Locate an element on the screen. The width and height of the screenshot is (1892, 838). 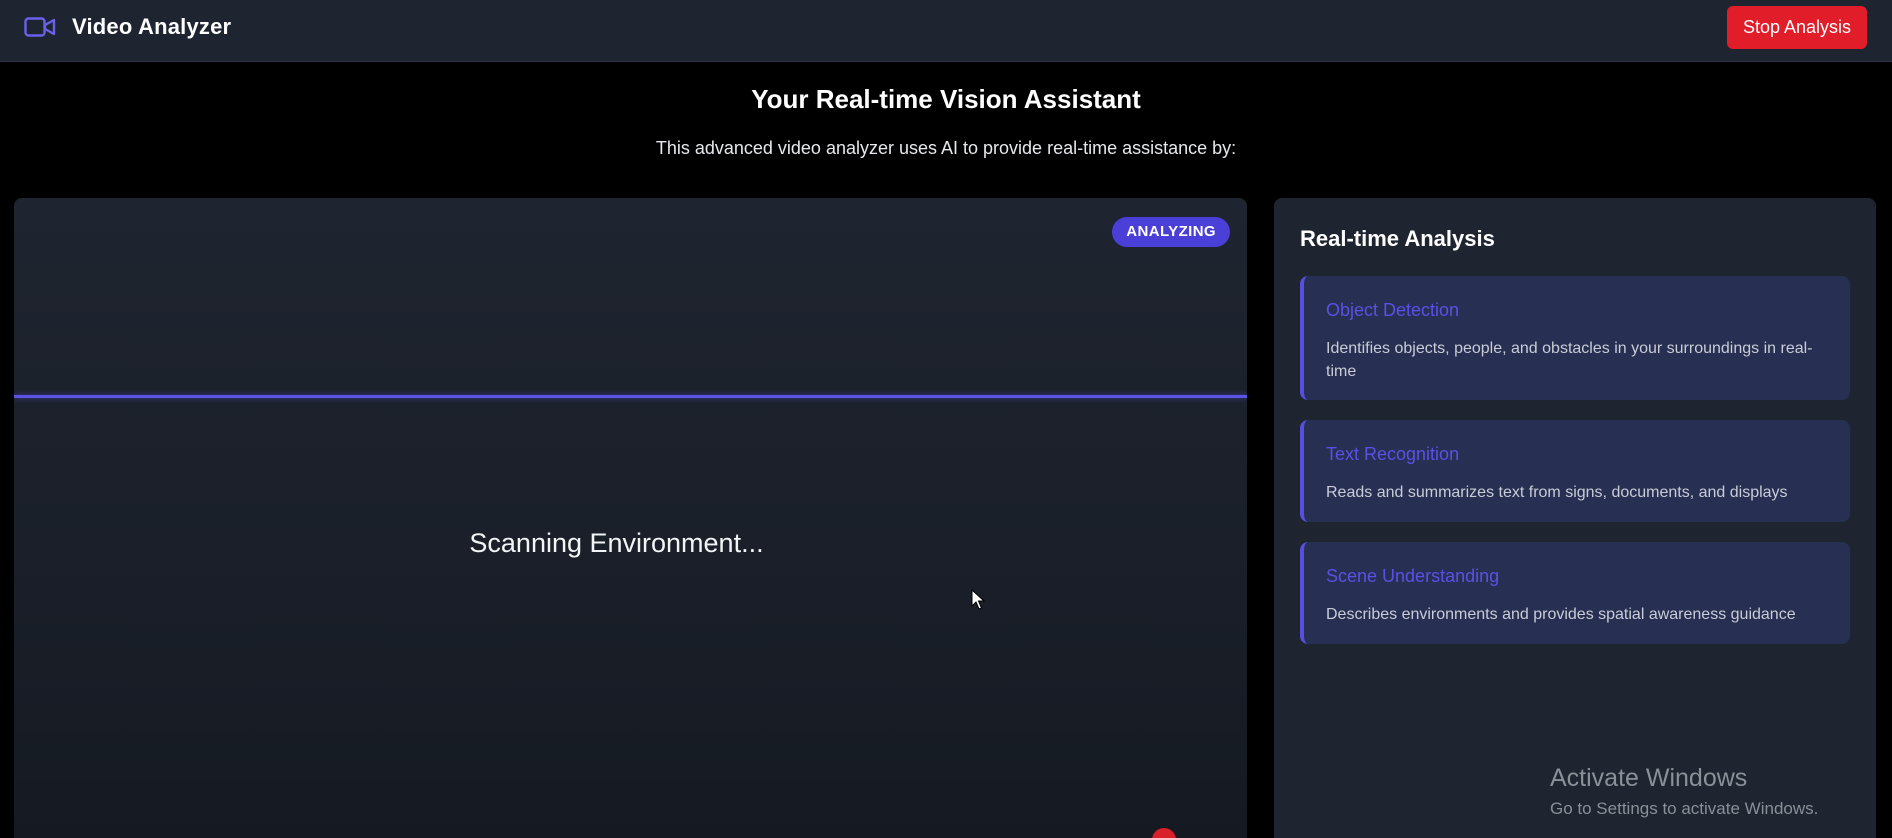
brand: Video Analyzer is located at coordinates (127, 27).